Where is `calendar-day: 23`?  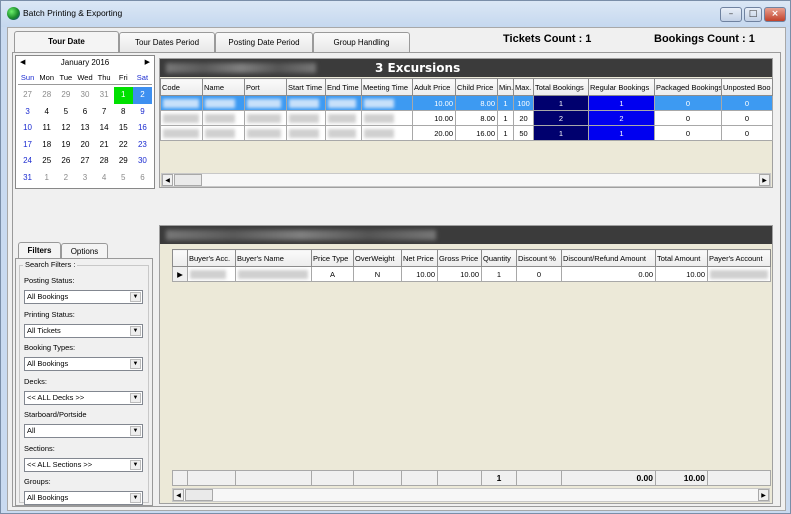
calendar-day: 23 is located at coordinates (142, 145).